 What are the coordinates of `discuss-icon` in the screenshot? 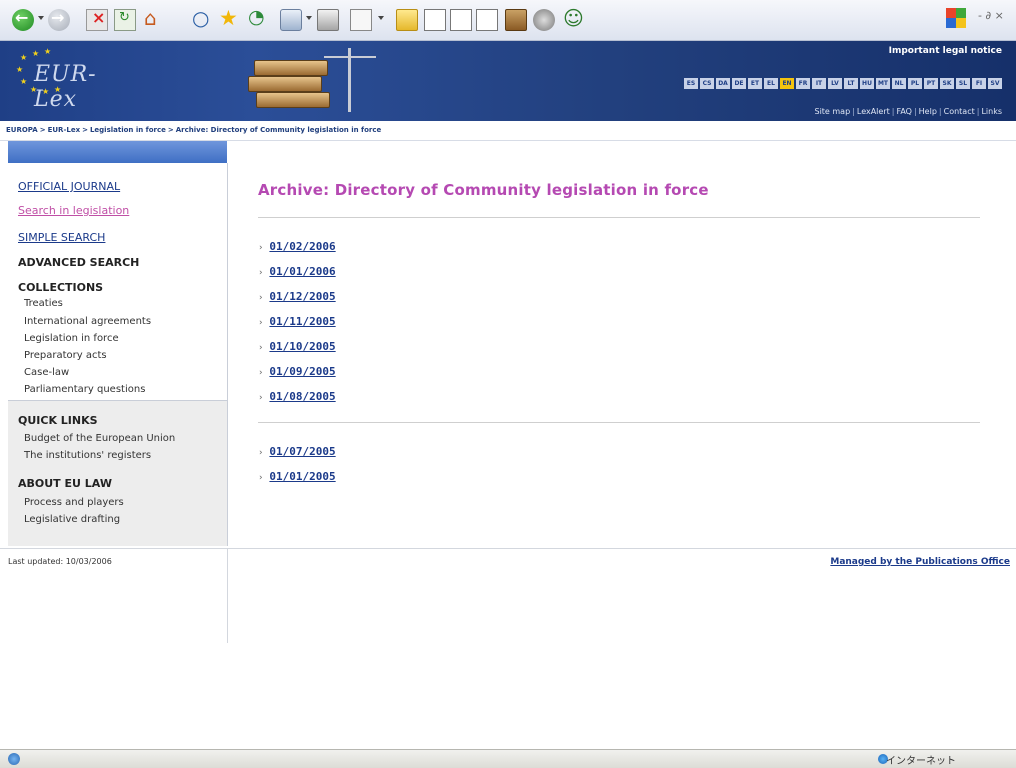 It's located at (544, 20).